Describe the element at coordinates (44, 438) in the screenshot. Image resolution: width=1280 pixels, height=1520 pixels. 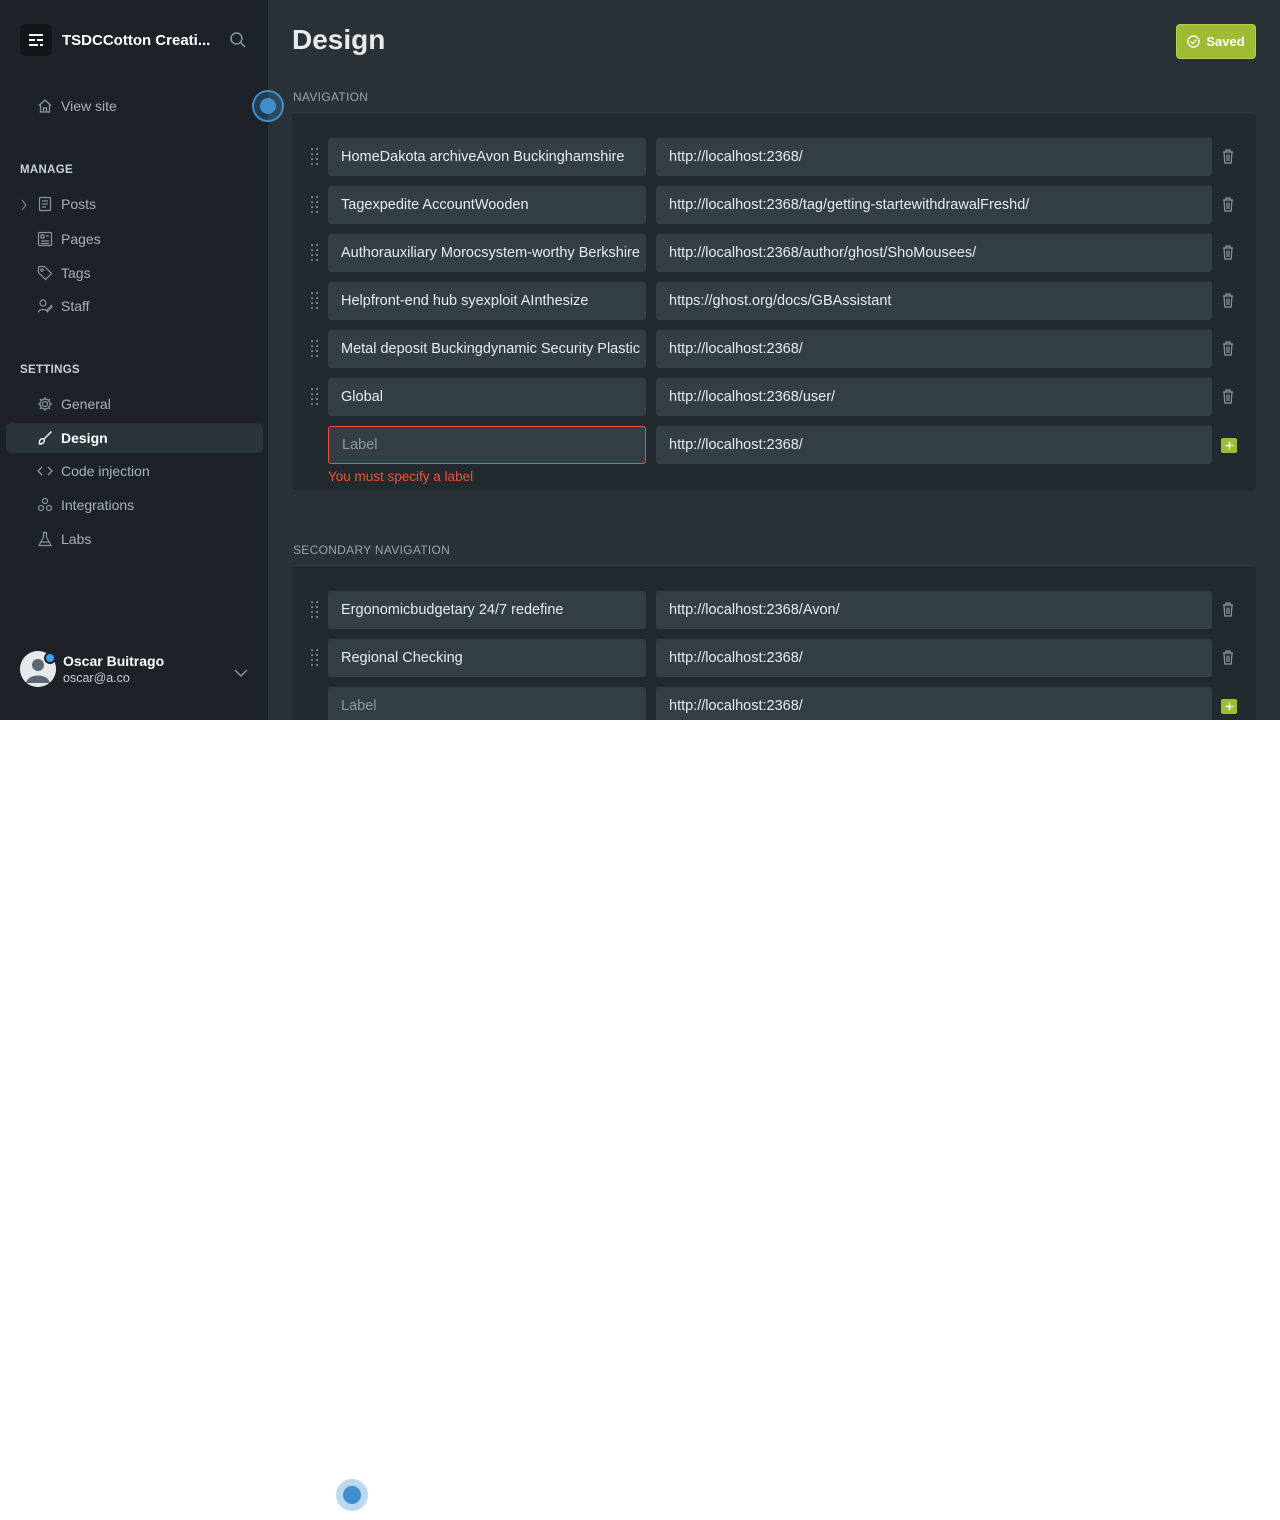
I see `brush-icon` at that location.